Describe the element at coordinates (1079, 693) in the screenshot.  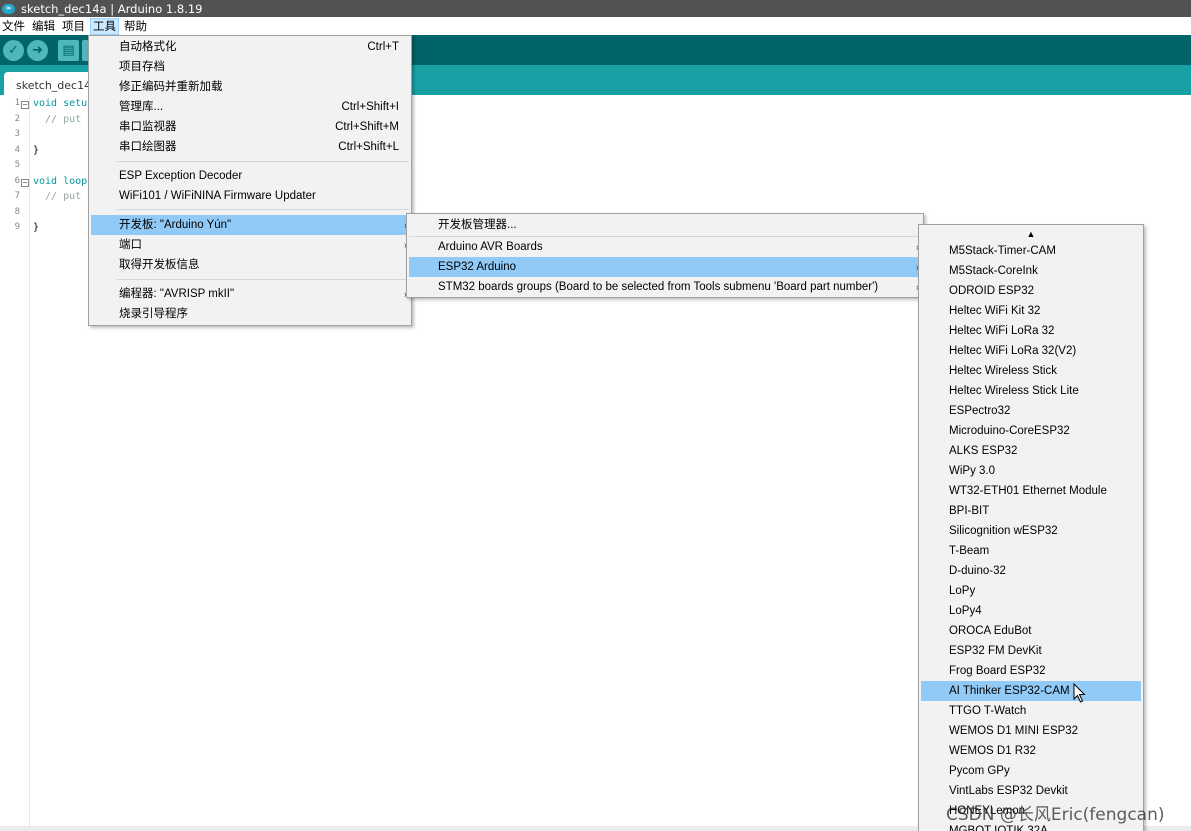
I see `mouse-cursor-icon` at that location.